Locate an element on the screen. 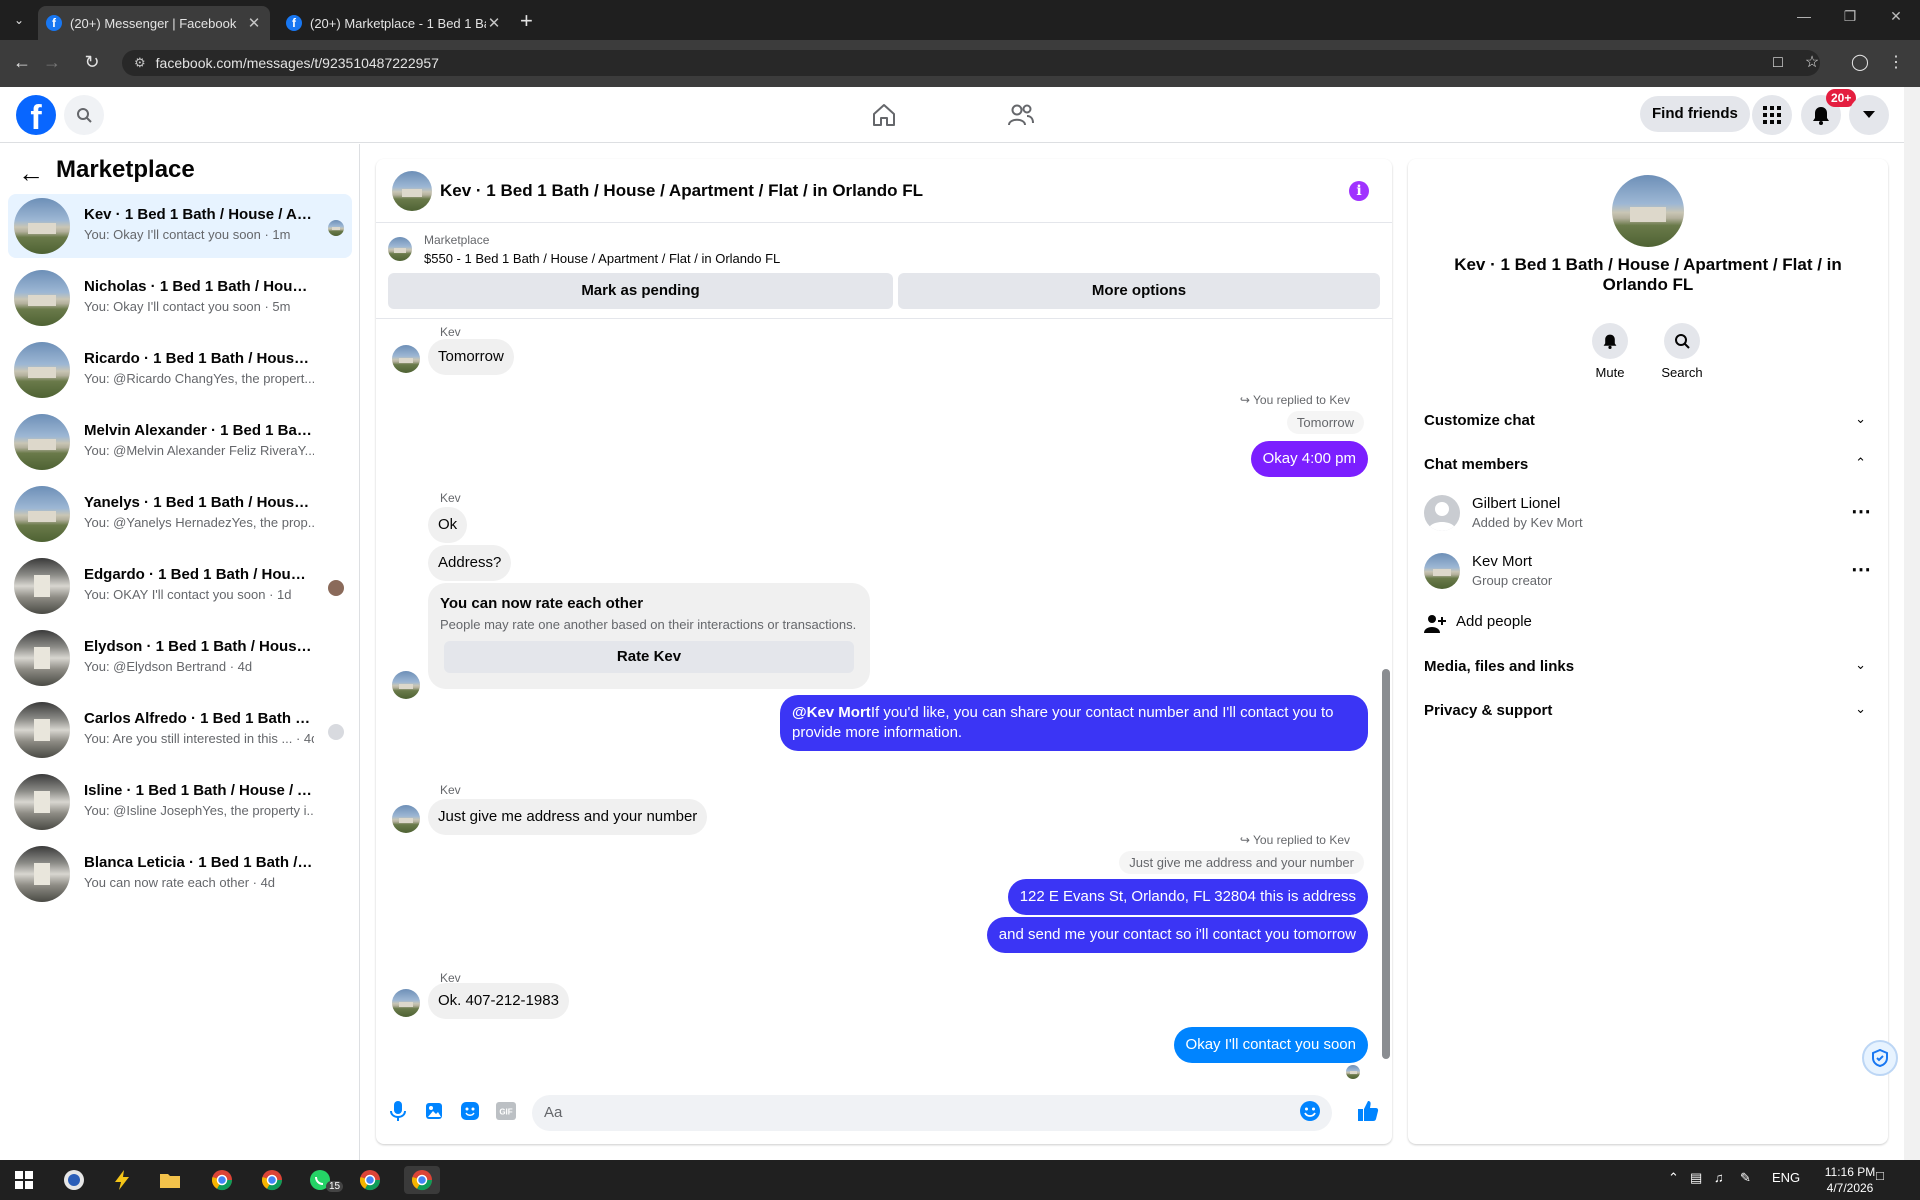 The width and height of the screenshot is (1920, 1200). bookmark-star-icon: ☆ is located at coordinates (1812, 63).